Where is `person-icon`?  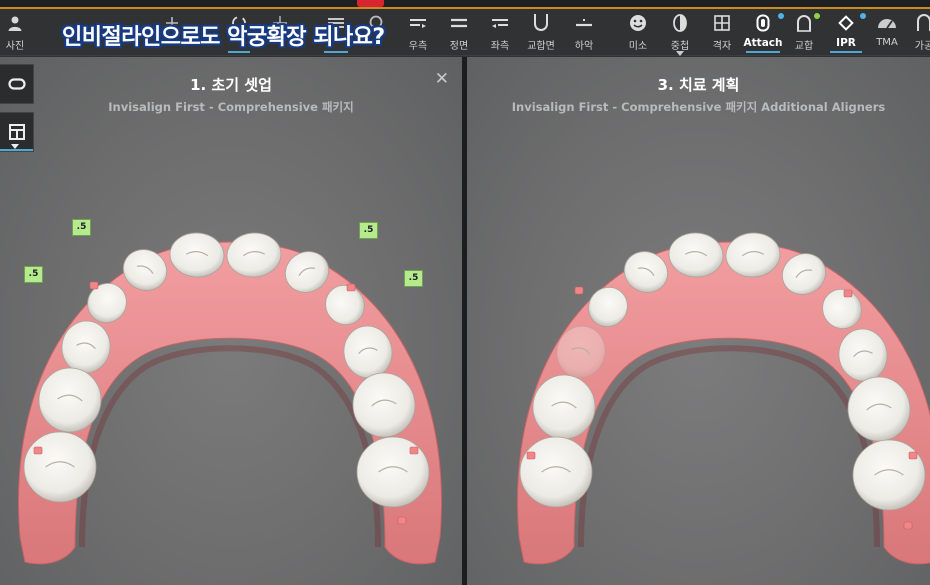 person-icon is located at coordinates (15, 23).